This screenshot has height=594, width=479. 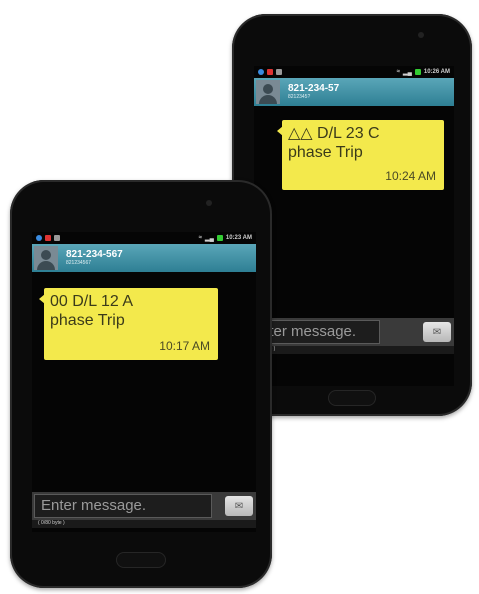 I want to click on compose-area: Enter message. ✉, so click(x=144, y=506).